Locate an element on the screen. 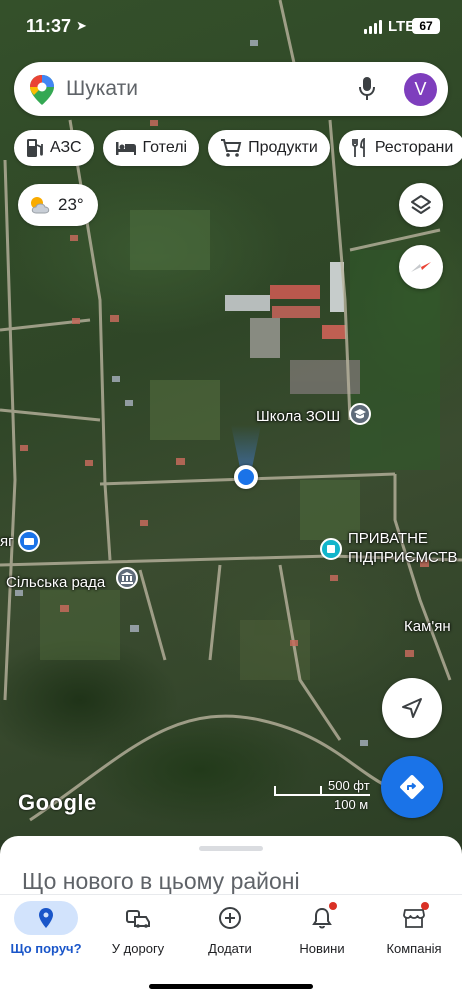  enterprise-pin-icon is located at coordinates (331, 549).